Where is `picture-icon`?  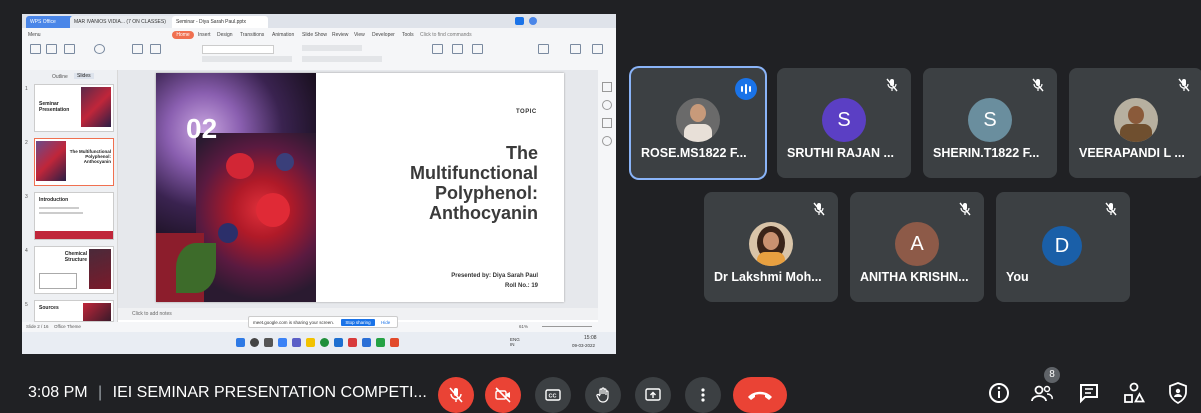 picture-icon is located at coordinates (477, 49).